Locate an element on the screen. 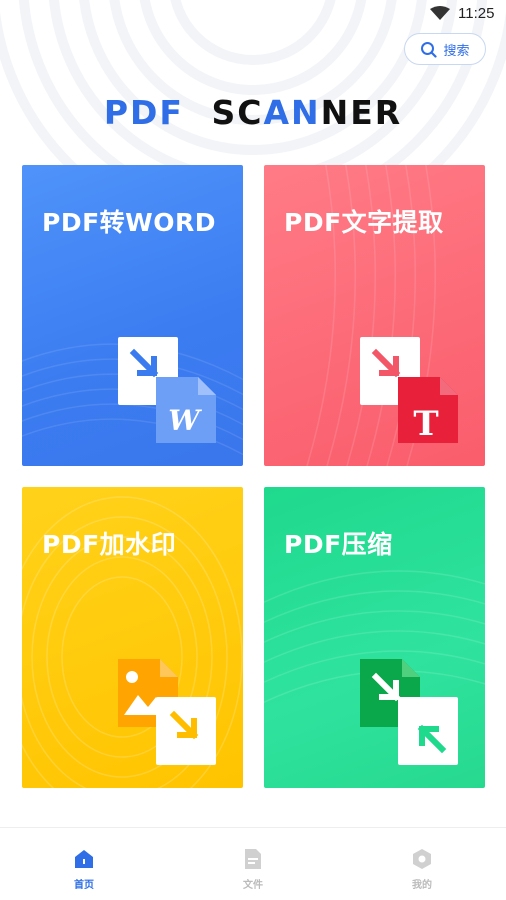 The height and width of the screenshot is (900, 506). card-pdf-compress: PDF压缩 is located at coordinates (374, 637).